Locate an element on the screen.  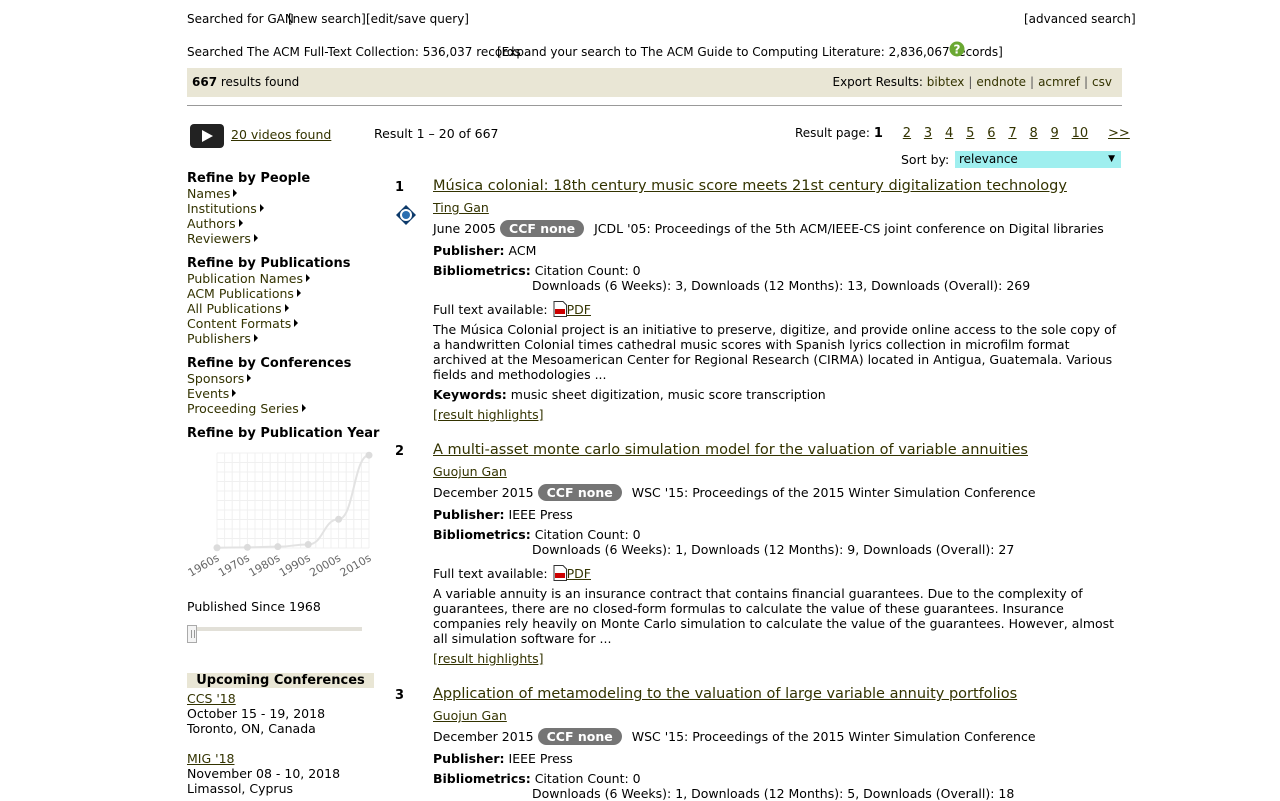
export-acmref-link: acmref is located at coordinates (1059, 82).